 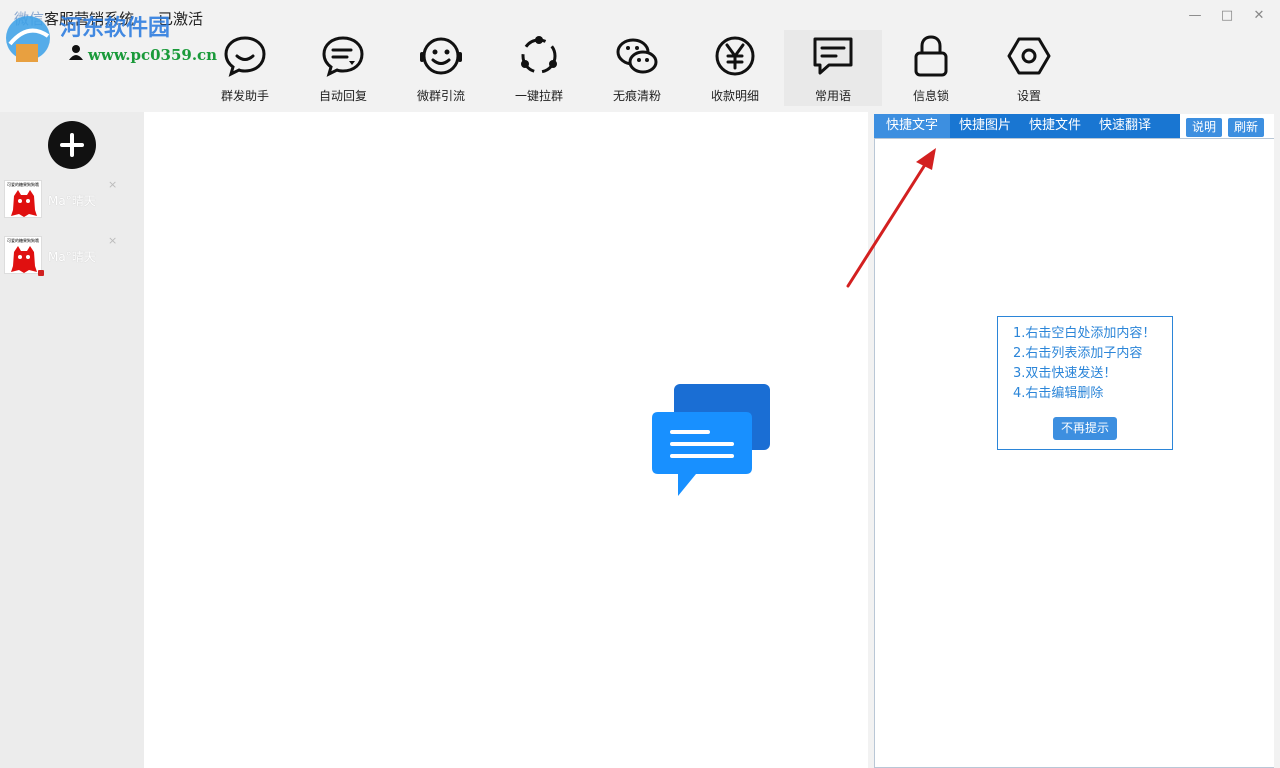 What do you see at coordinates (1058, 393) in the screenshot?
I see `tip-line: 4.右击编辑删除` at bounding box center [1058, 393].